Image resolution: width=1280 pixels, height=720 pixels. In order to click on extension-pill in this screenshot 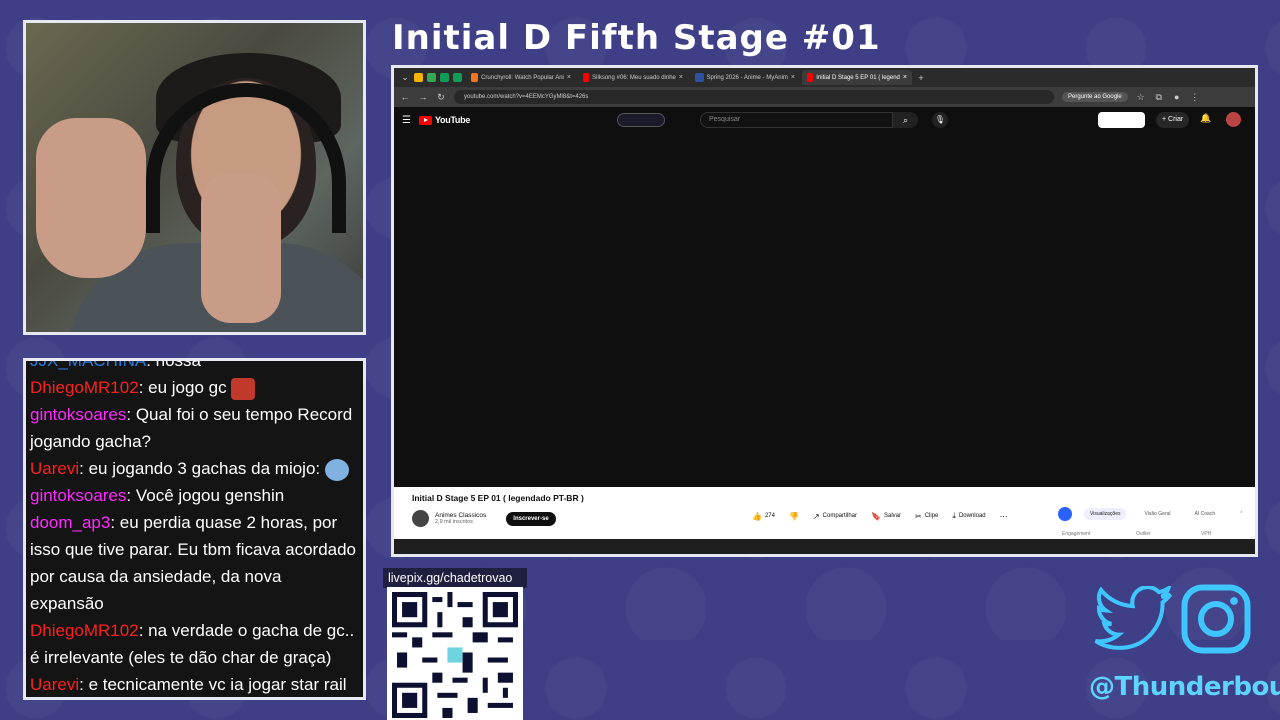, I will do `click(641, 120)`.